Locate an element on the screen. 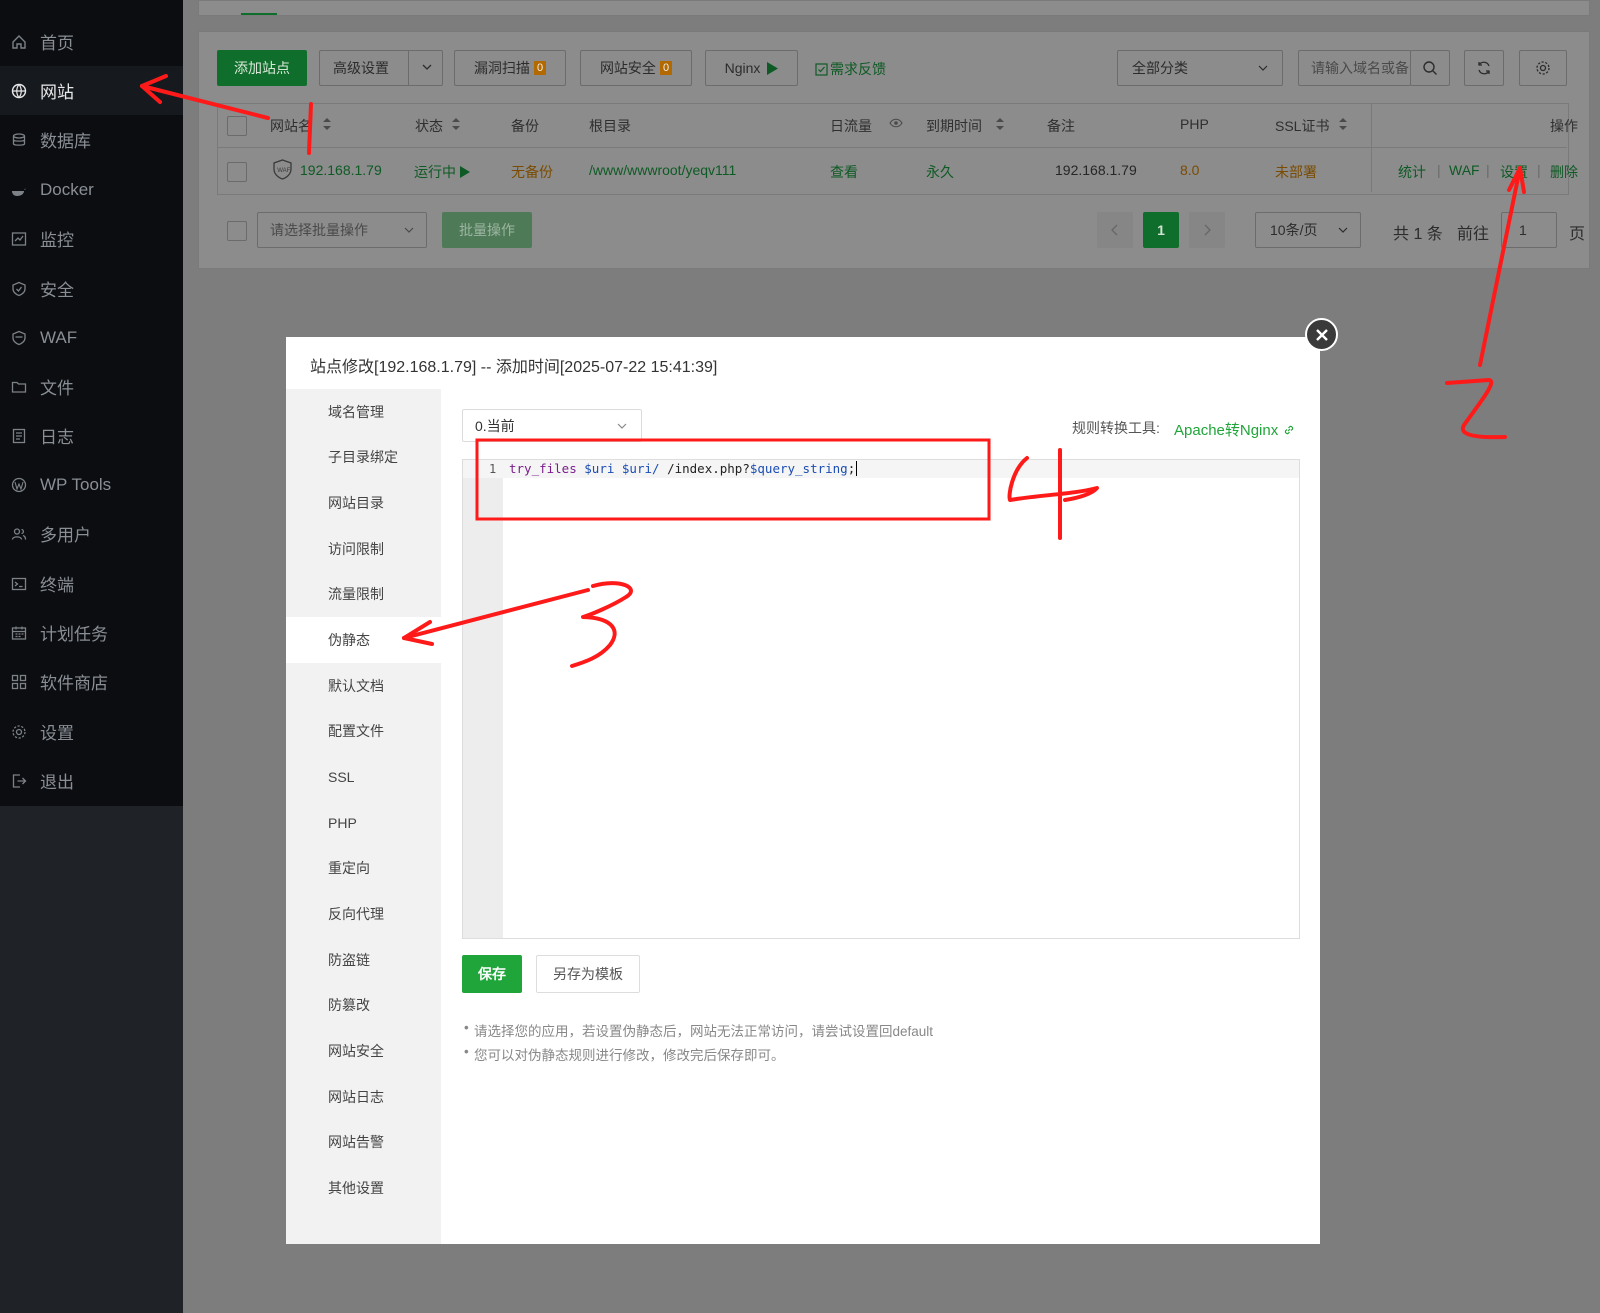 The height and width of the screenshot is (1313, 1600). arrow-to-rewrite-nav is located at coordinates (496, 614).